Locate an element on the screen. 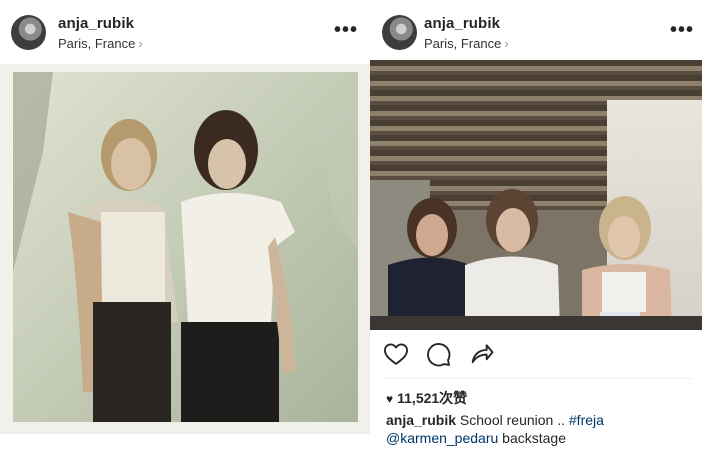 The image size is (702, 460). likes-count: ♥ 11,521次赞 is located at coordinates (426, 398).